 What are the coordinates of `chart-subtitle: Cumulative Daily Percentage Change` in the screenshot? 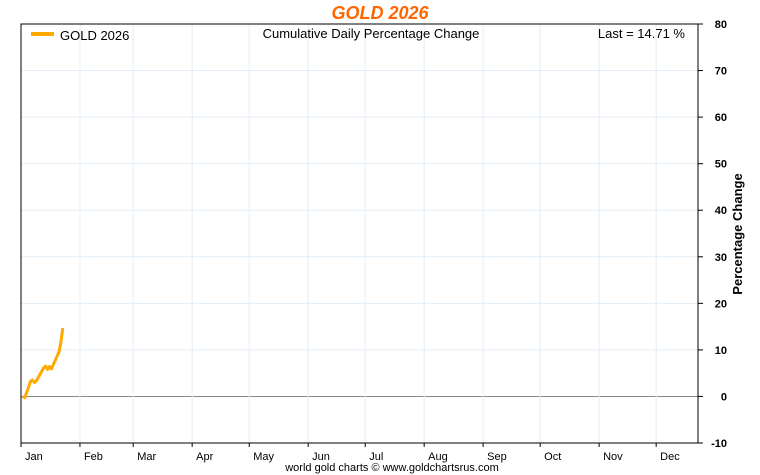 It's located at (371, 33).